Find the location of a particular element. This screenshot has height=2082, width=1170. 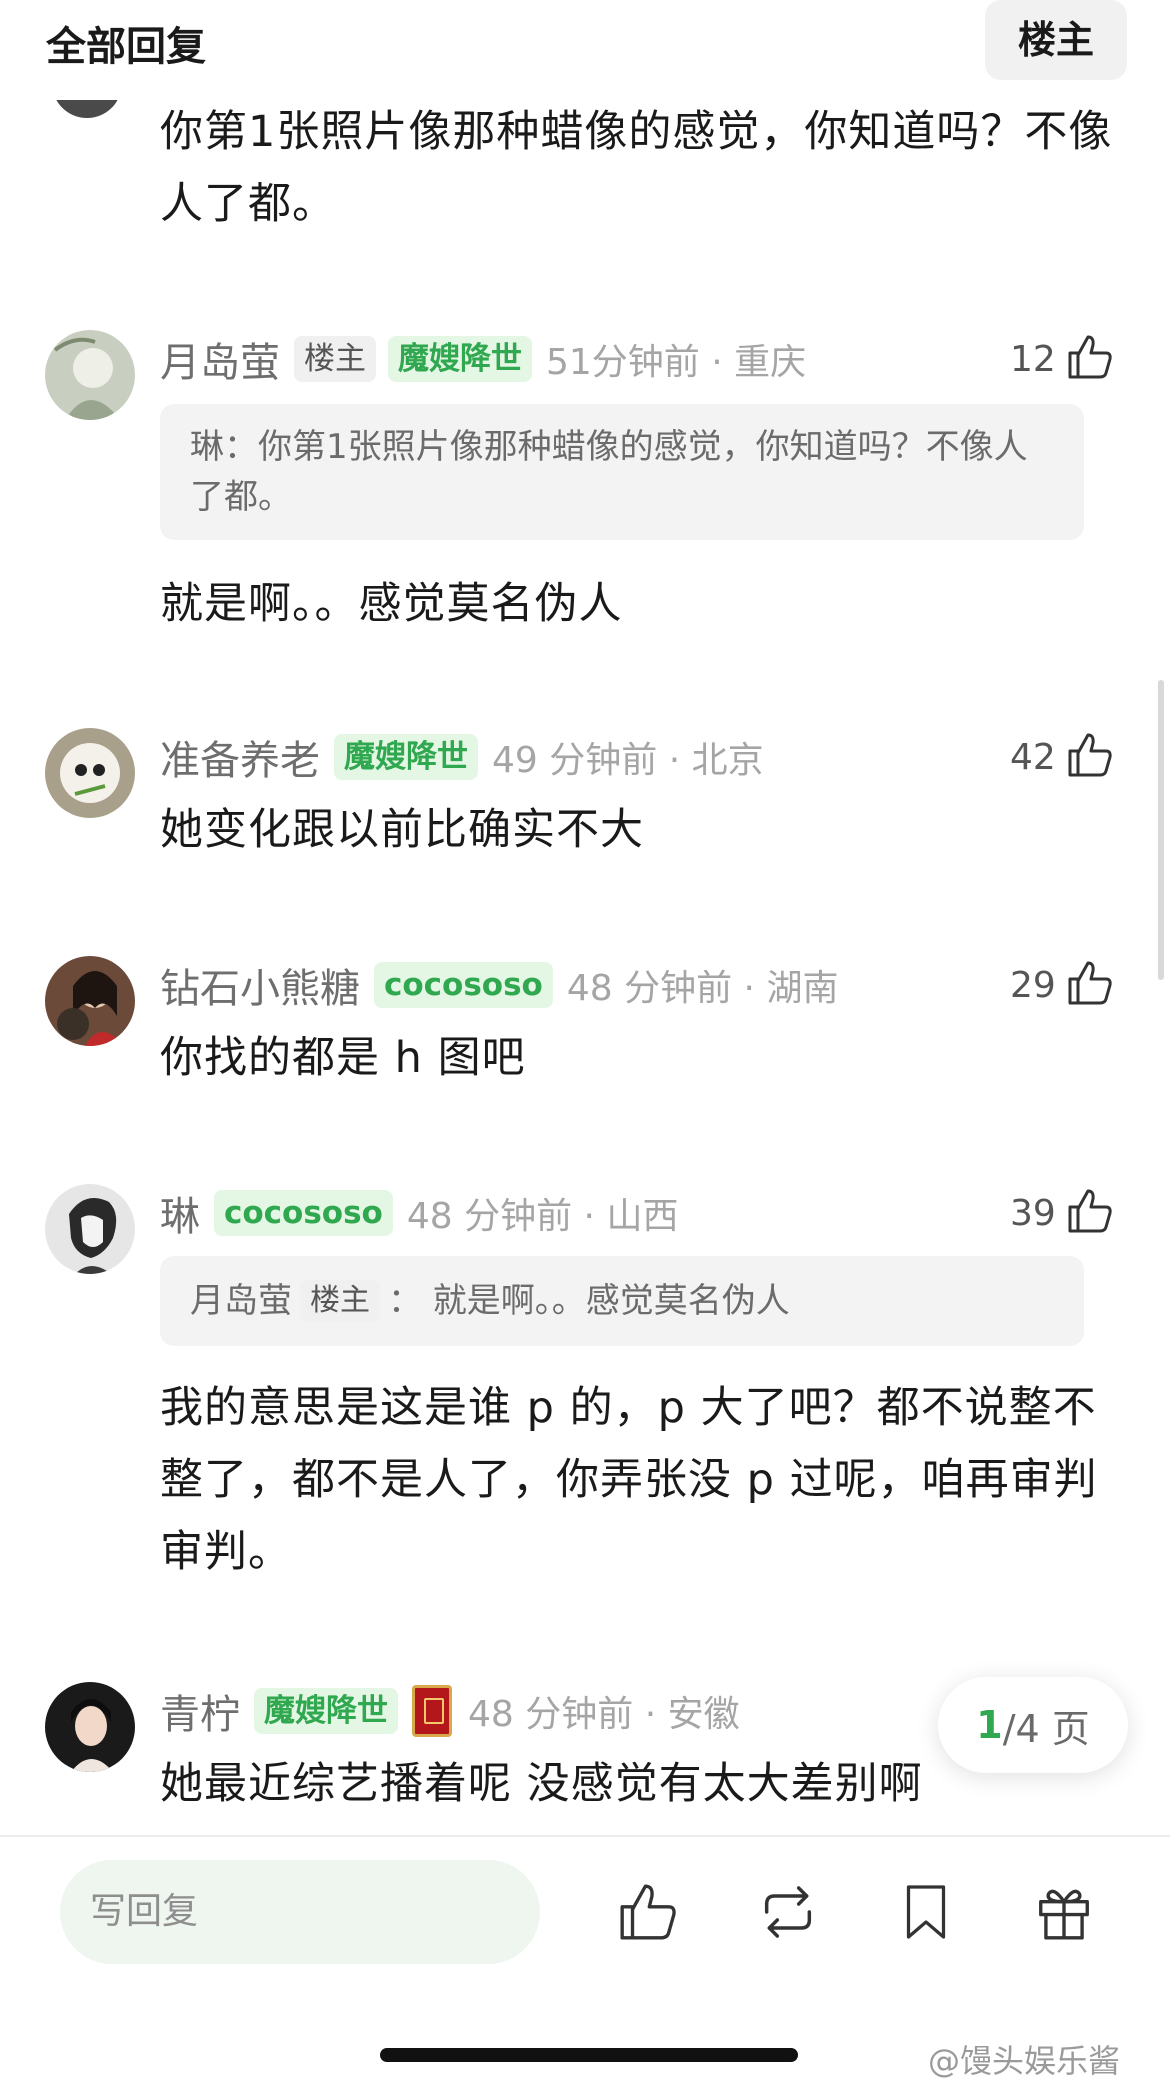

comment-meta: 钻石小熊糖 cocososo 48 分钟前 · 湖南 is located at coordinates (499, 986).